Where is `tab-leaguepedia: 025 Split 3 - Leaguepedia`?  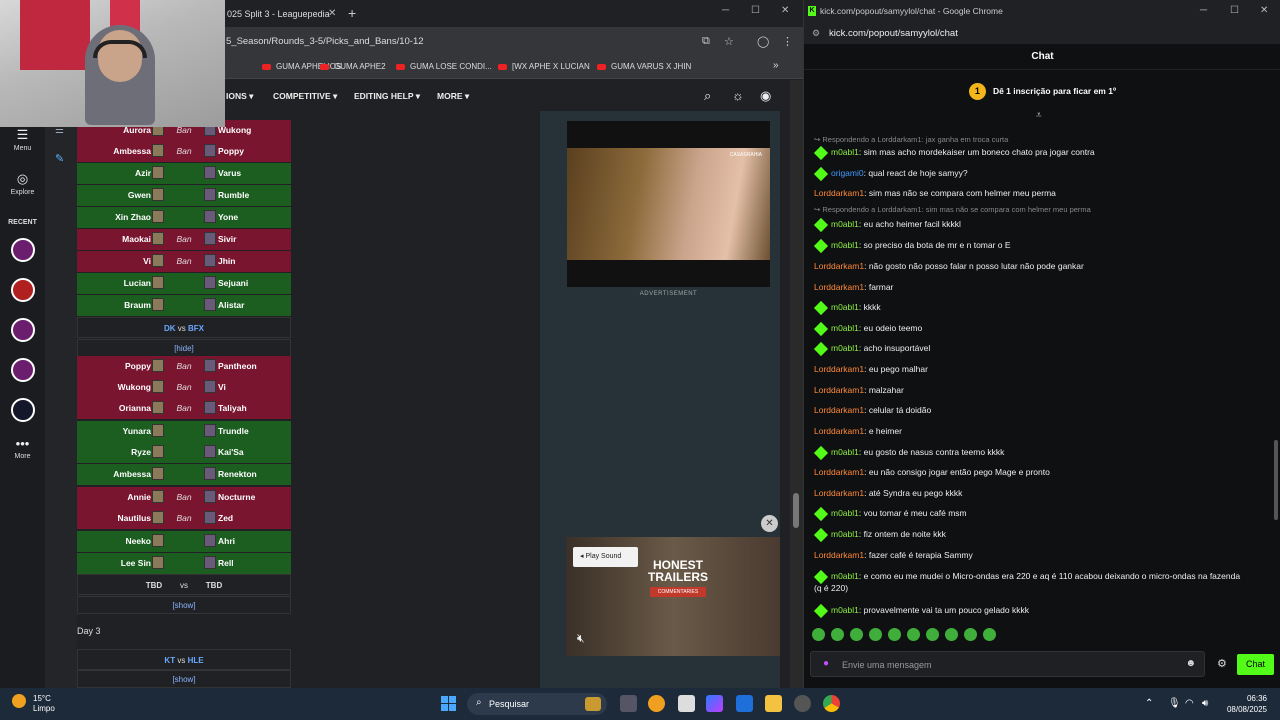
tab-leaguepedia: 025 Split 3 - Leaguepedia is located at coordinates (282, 15).